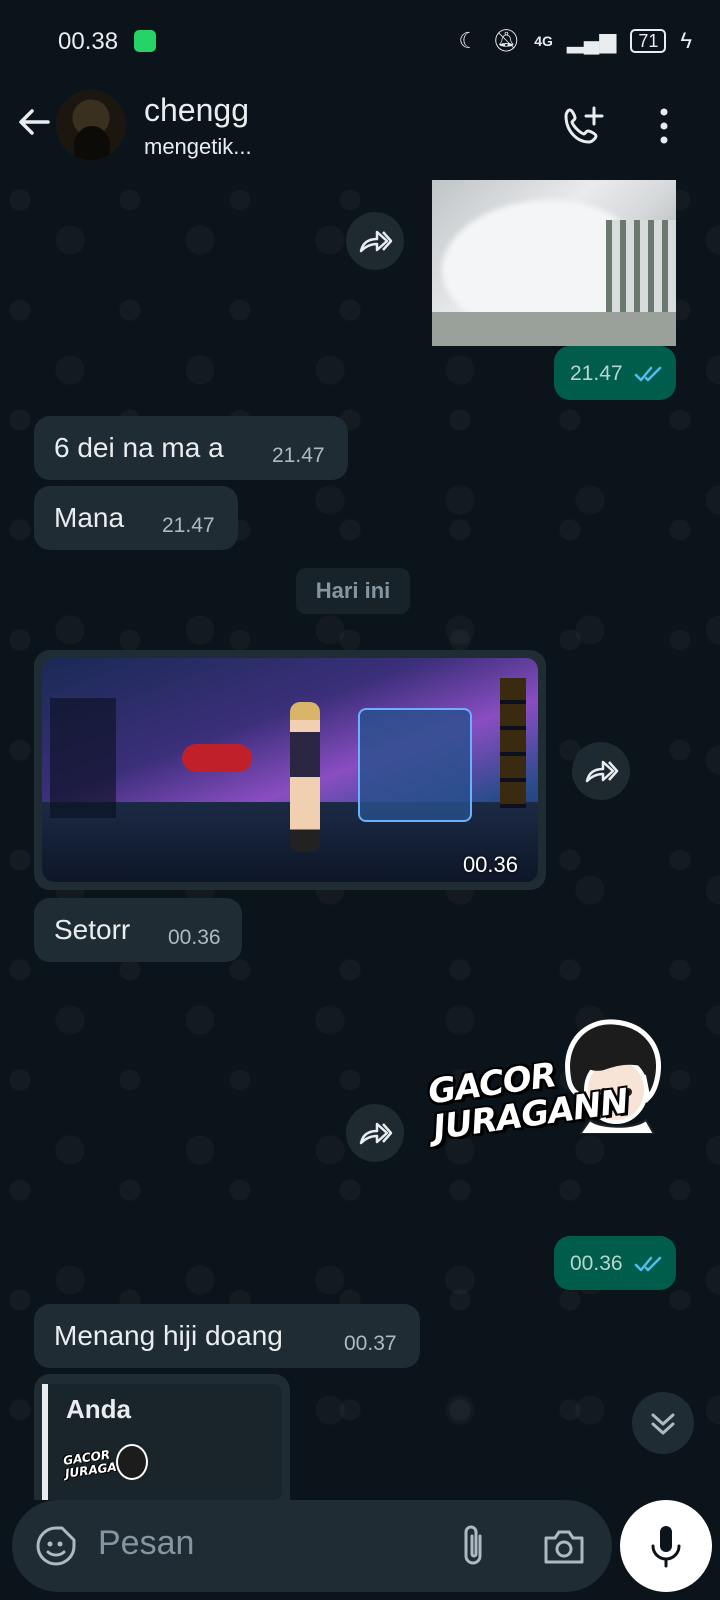 The height and width of the screenshot is (1600, 720). I want to click on more-options-icon, so click(664, 126).